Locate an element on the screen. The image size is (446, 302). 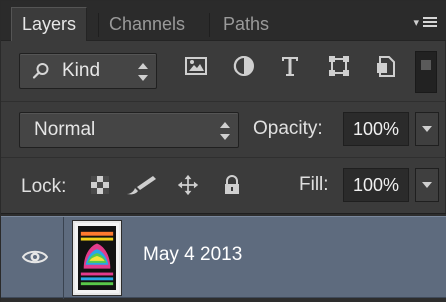
tab-separator is located at coordinates (209, 25).